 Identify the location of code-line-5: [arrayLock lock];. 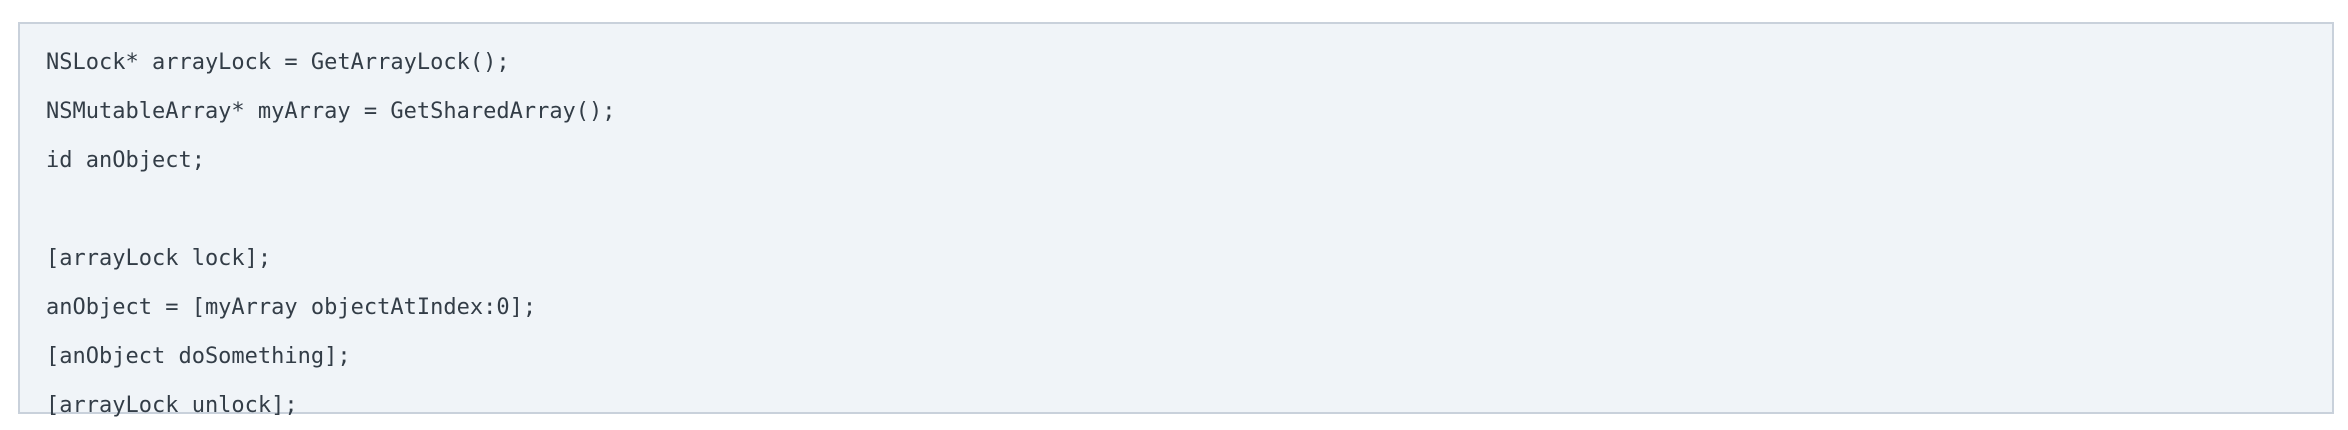
(159, 258).